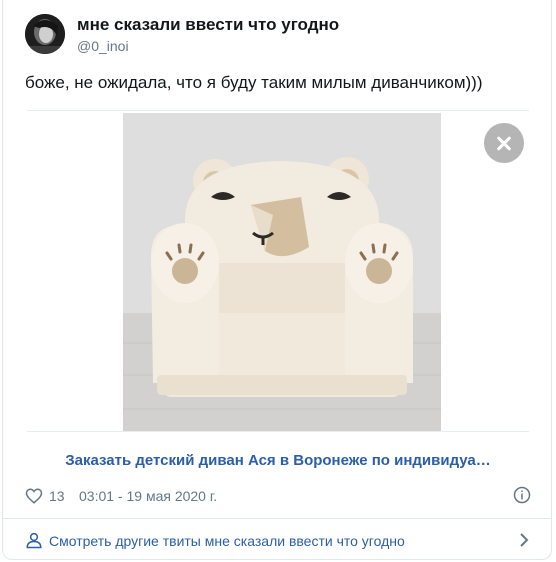  What do you see at coordinates (524, 540) in the screenshot?
I see `chevron-right-icon` at bounding box center [524, 540].